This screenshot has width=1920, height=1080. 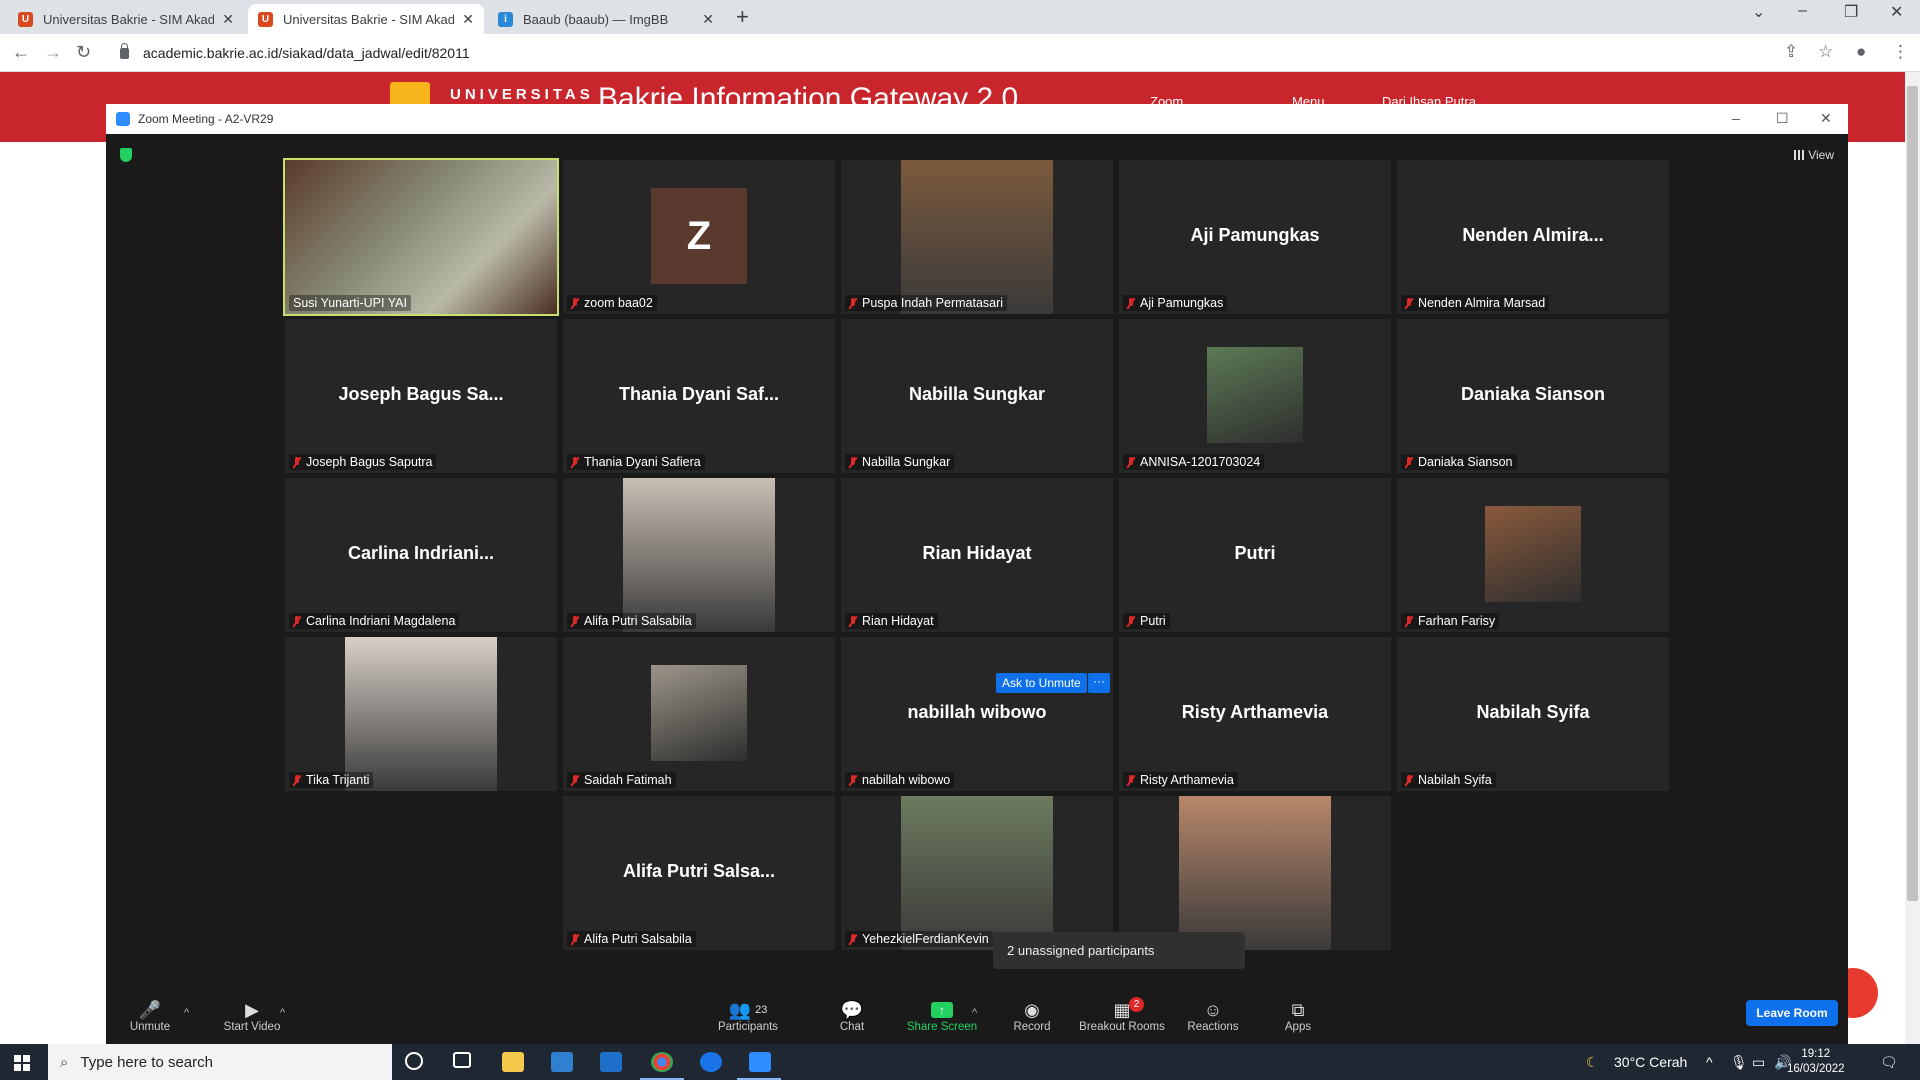 I want to click on participant-tile: Risty Arthamevia Risty Arthamevia, so click(x=1255, y=714).